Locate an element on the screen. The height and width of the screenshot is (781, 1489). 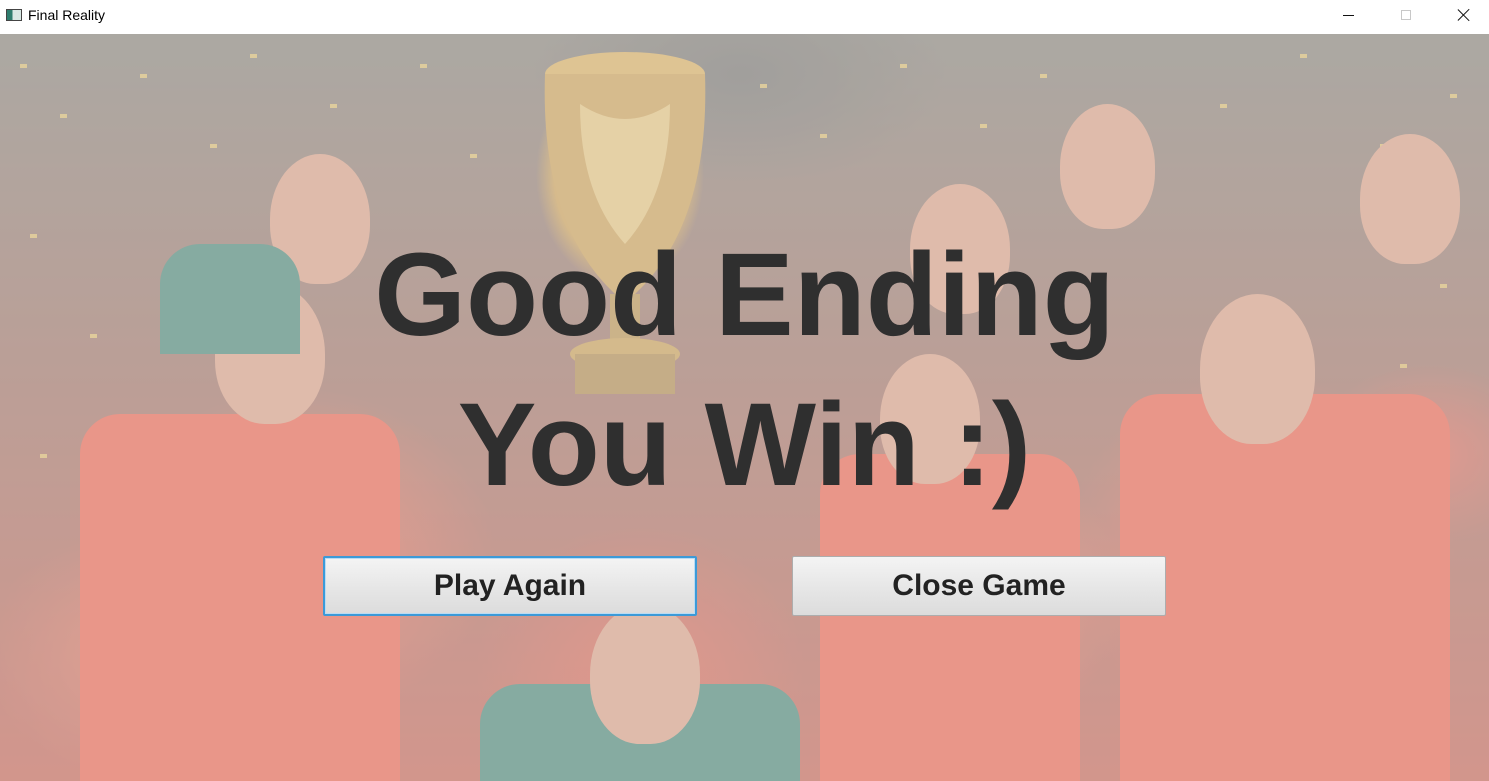
minimize-button is located at coordinates (1348, 15).